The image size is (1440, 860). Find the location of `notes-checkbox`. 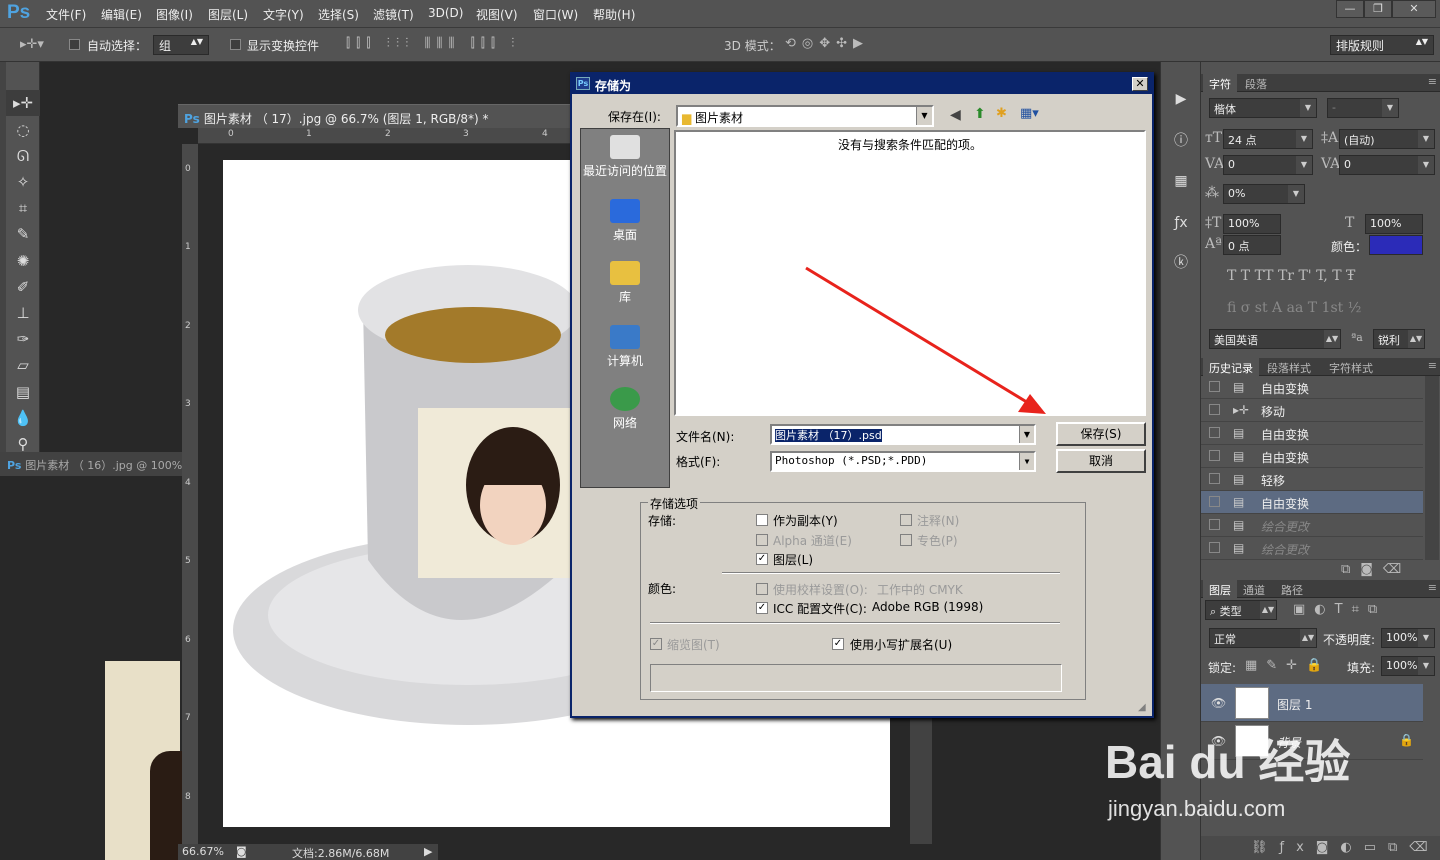

notes-checkbox is located at coordinates (906, 520).